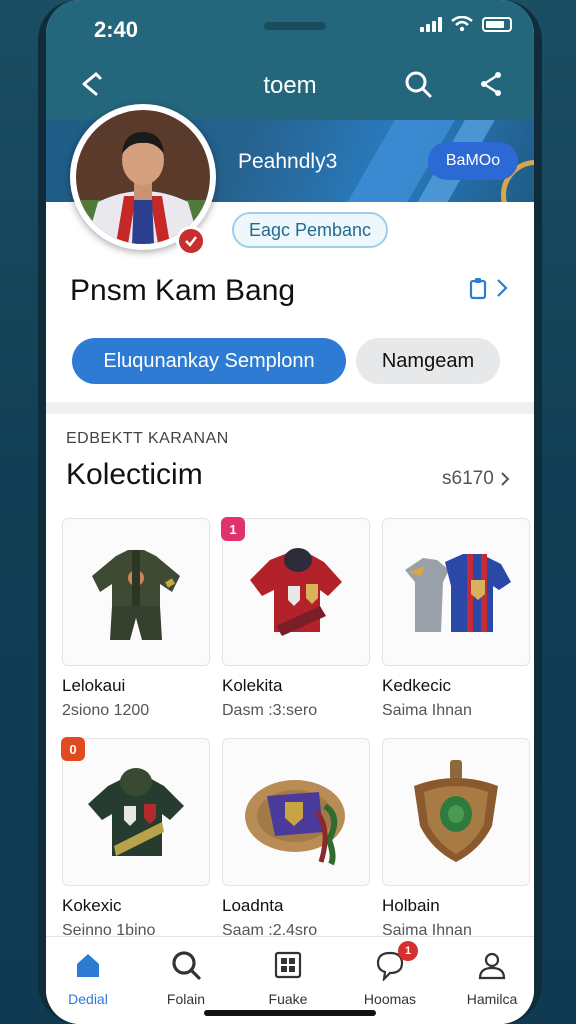 The image size is (576, 1024). I want to click on banner-name: Peahndly3, so click(288, 161).